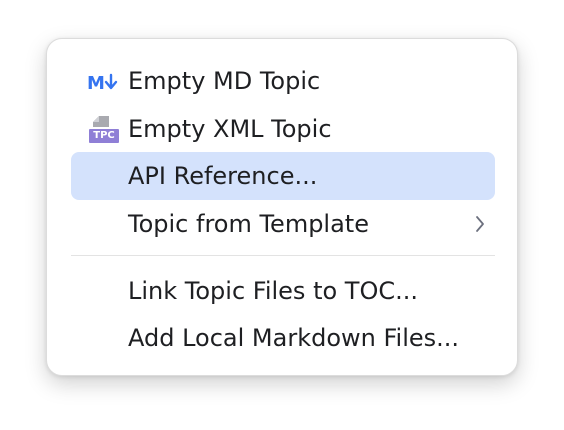 This screenshot has width=564, height=430. I want to click on menu-item-empty-xml-topic: TPC Empty XML Topic, so click(283, 129).